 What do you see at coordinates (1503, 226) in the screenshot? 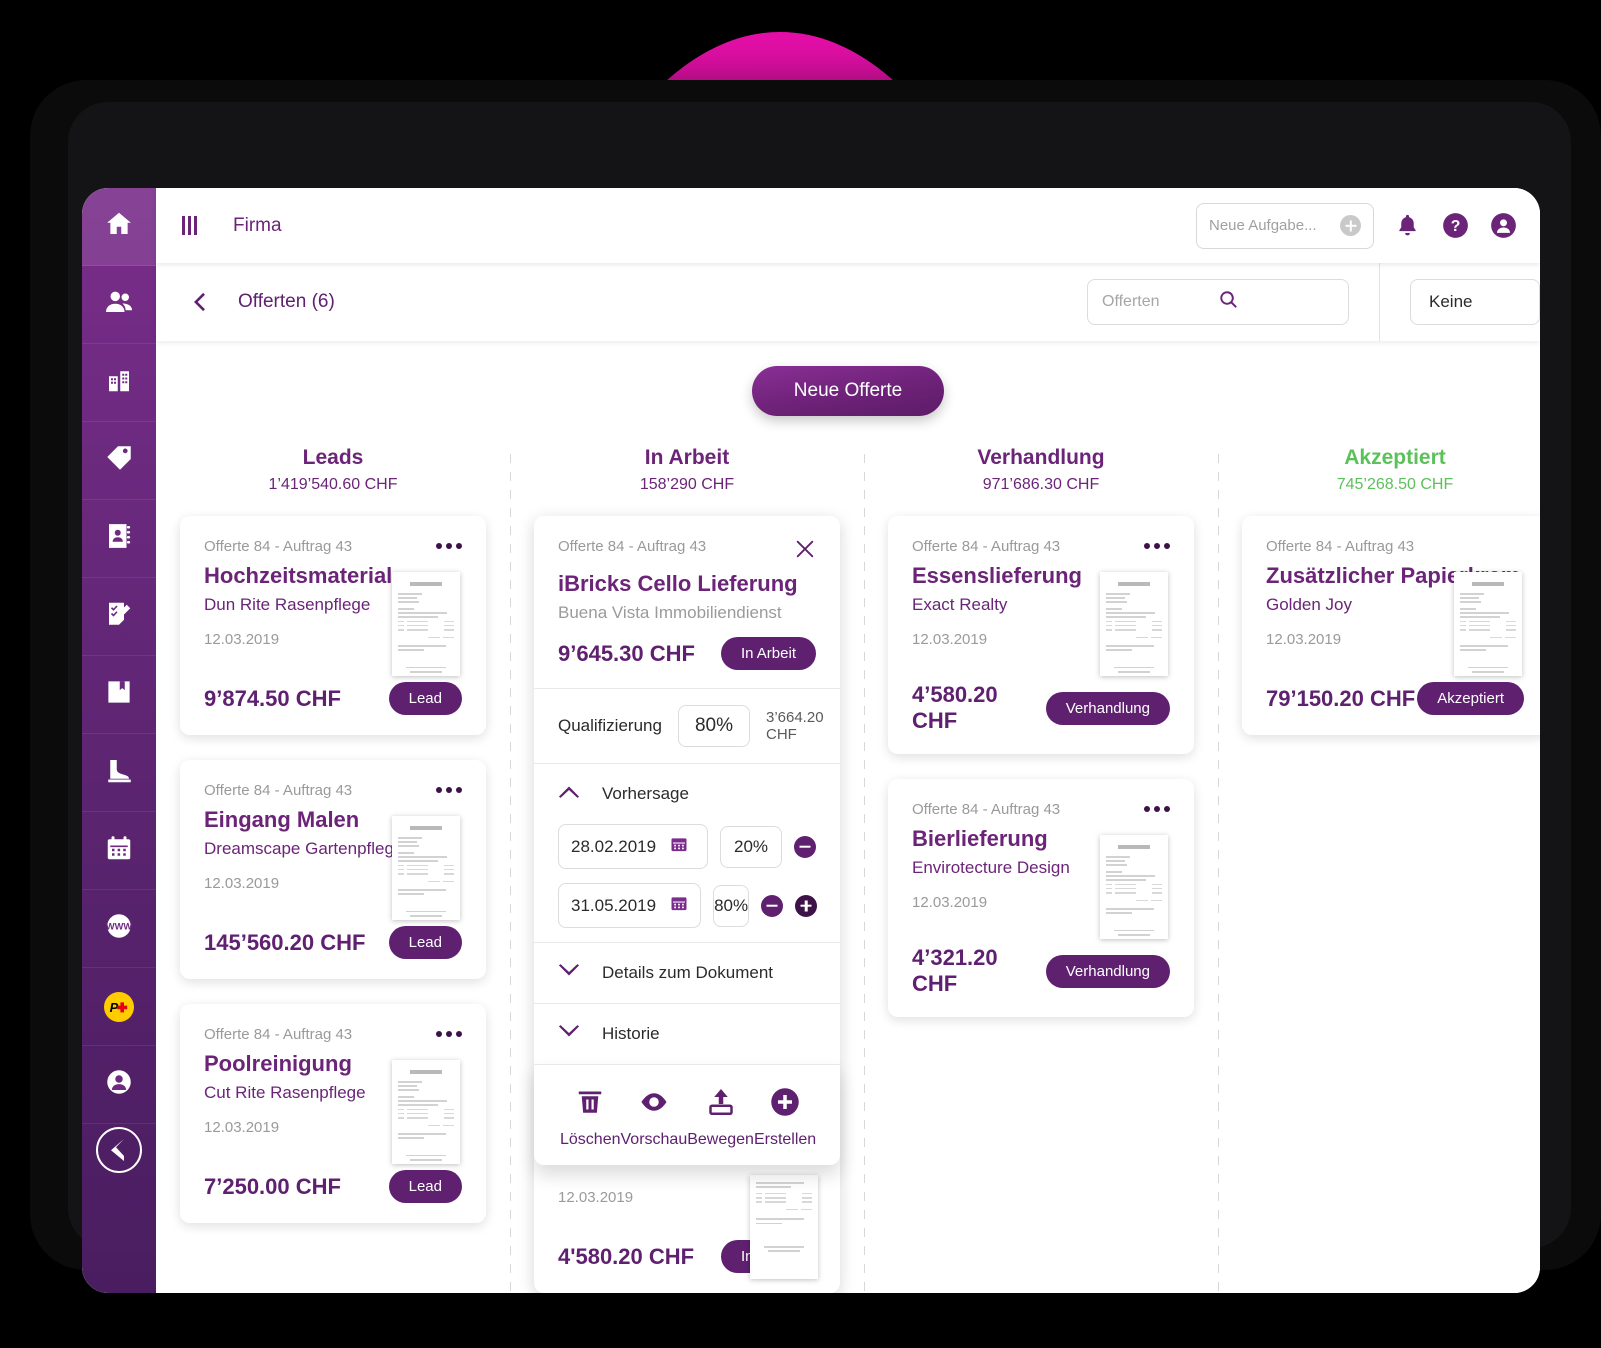
I see `user-avatar-icon` at bounding box center [1503, 226].